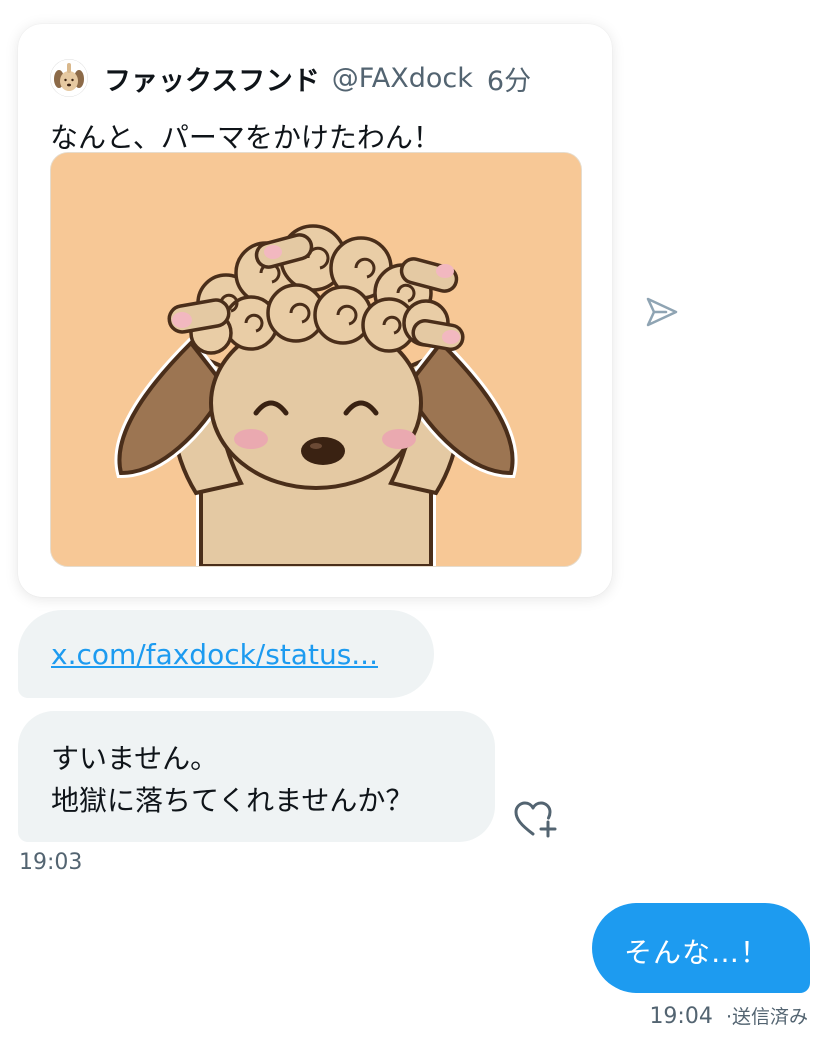 This screenshot has height=1039, width=828. I want to click on share-send-icon, so click(662, 312).